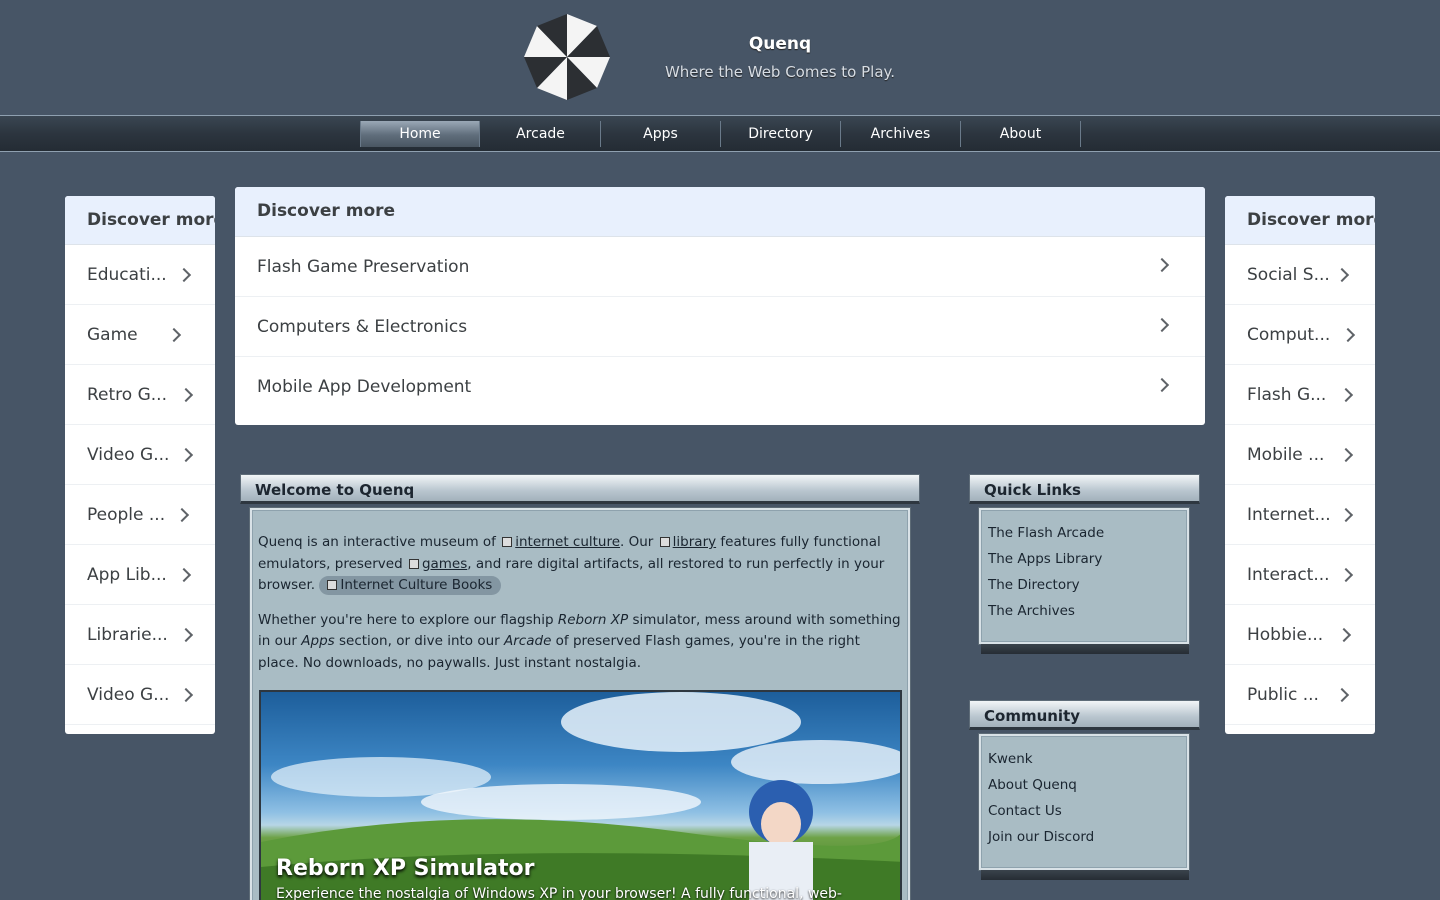 The width and height of the screenshot is (1440, 900). What do you see at coordinates (541, 134) in the screenshot?
I see `nav-arcade: Arcade` at bounding box center [541, 134].